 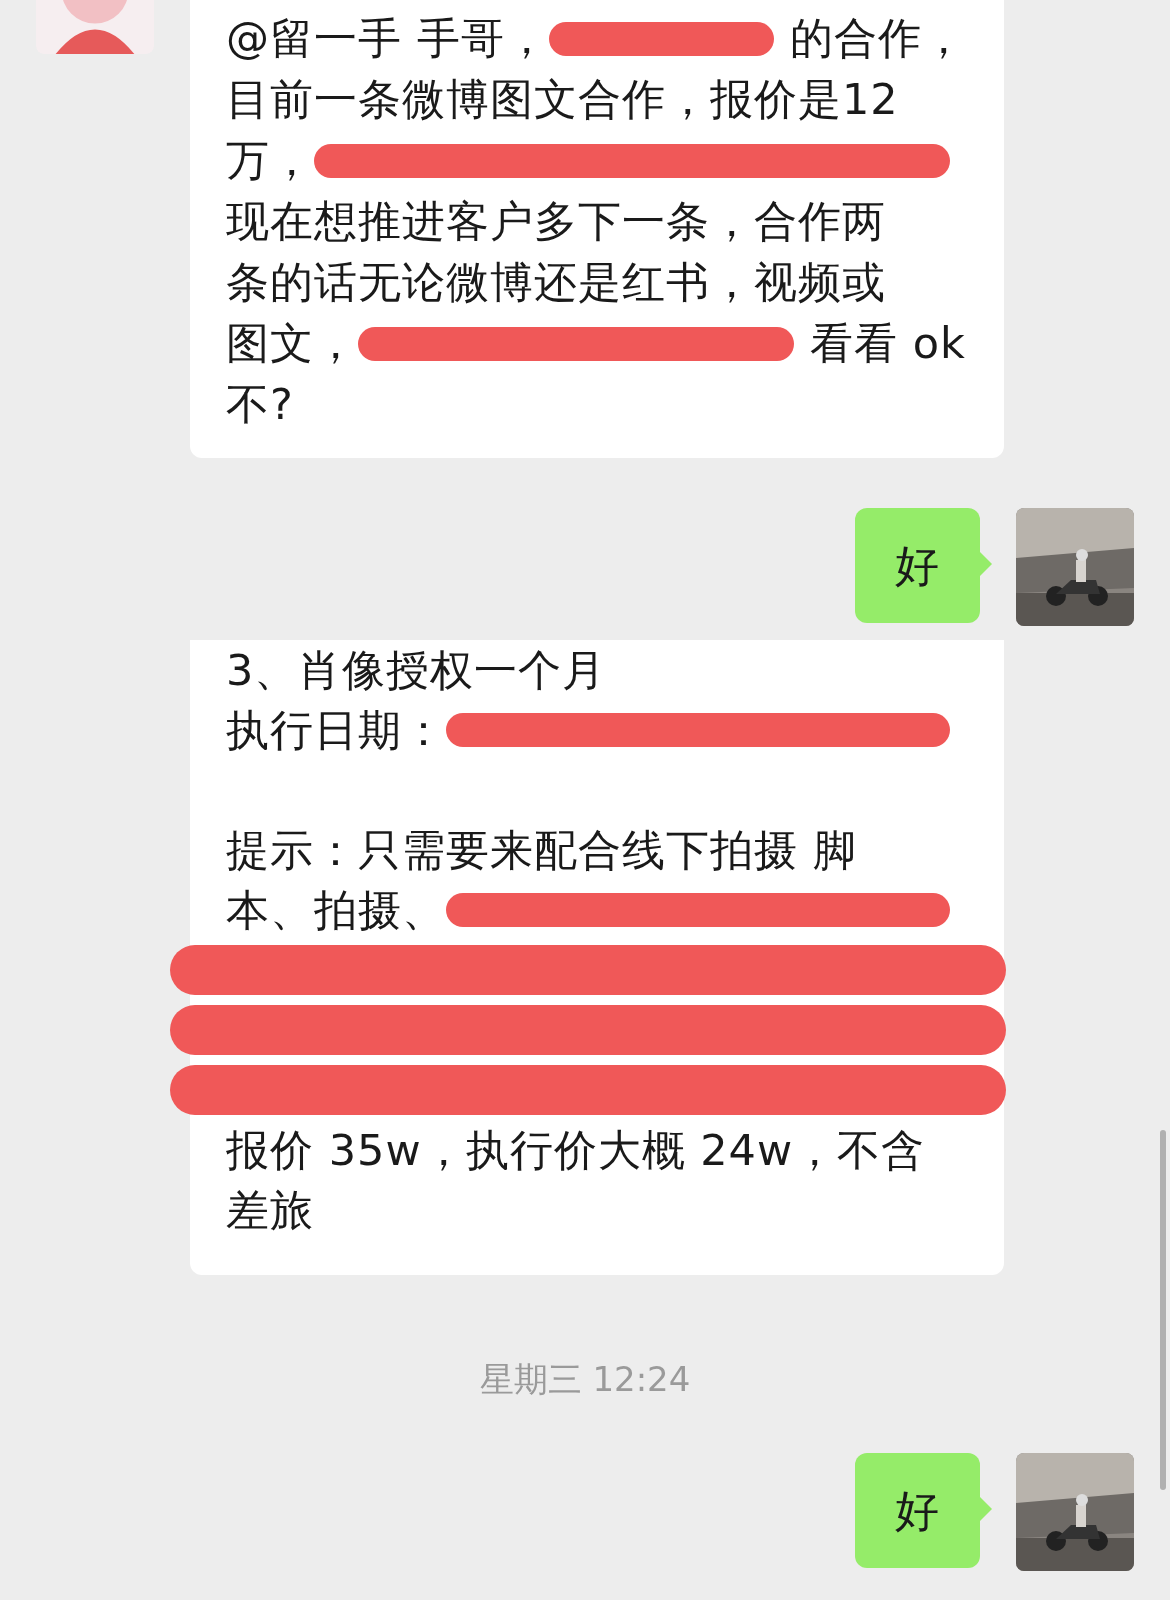 What do you see at coordinates (878, 38) in the screenshot?
I see `message-text: 的合作，` at bounding box center [878, 38].